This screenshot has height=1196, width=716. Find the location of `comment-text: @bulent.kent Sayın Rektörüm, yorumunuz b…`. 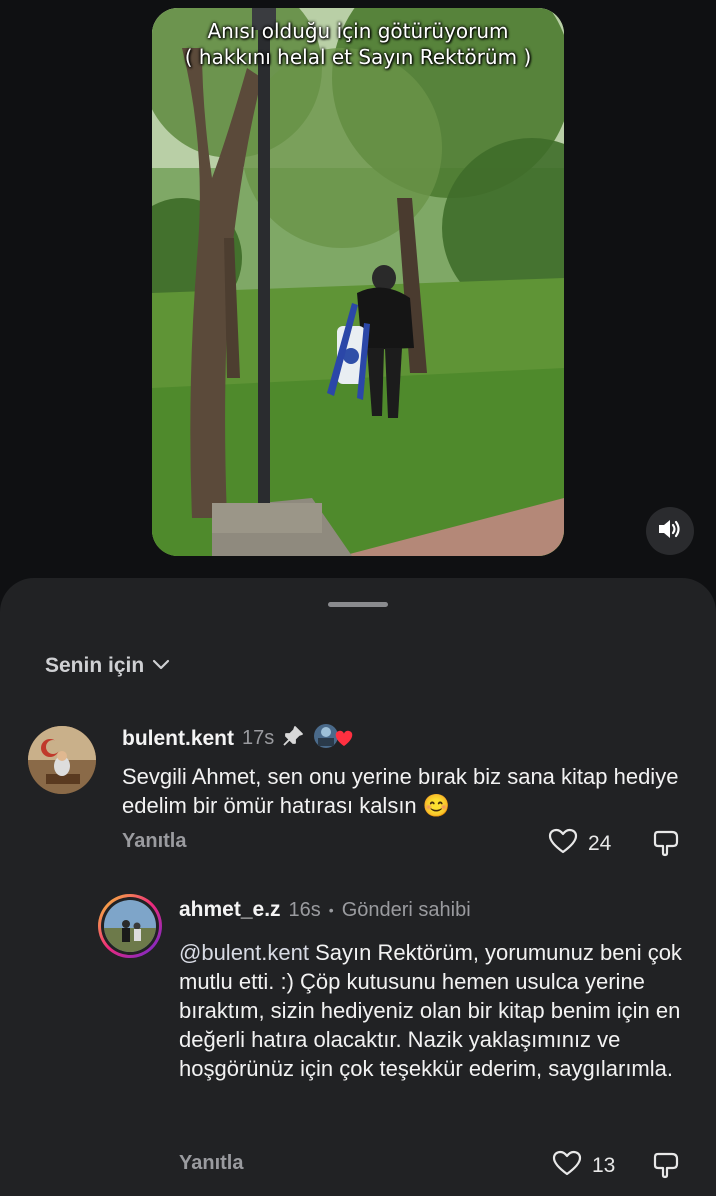

comment-text: @bulent.kent Sayın Rektörüm, yorumunuz b… is located at coordinates (439, 1010).